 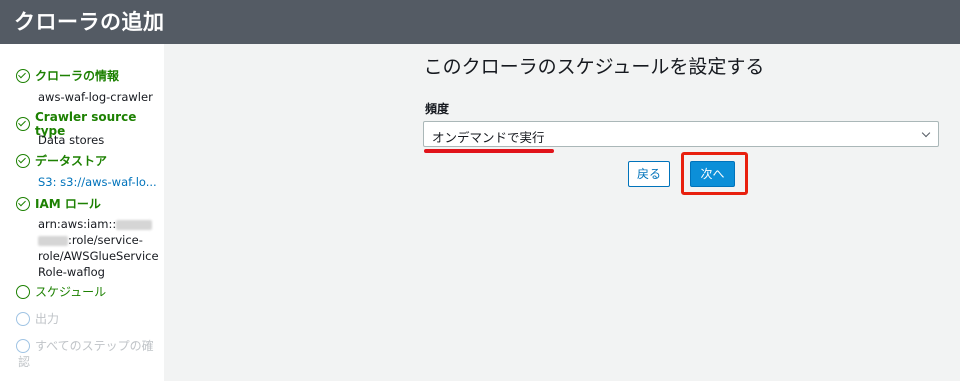 I want to click on step-label: データストア, so click(x=71, y=161).